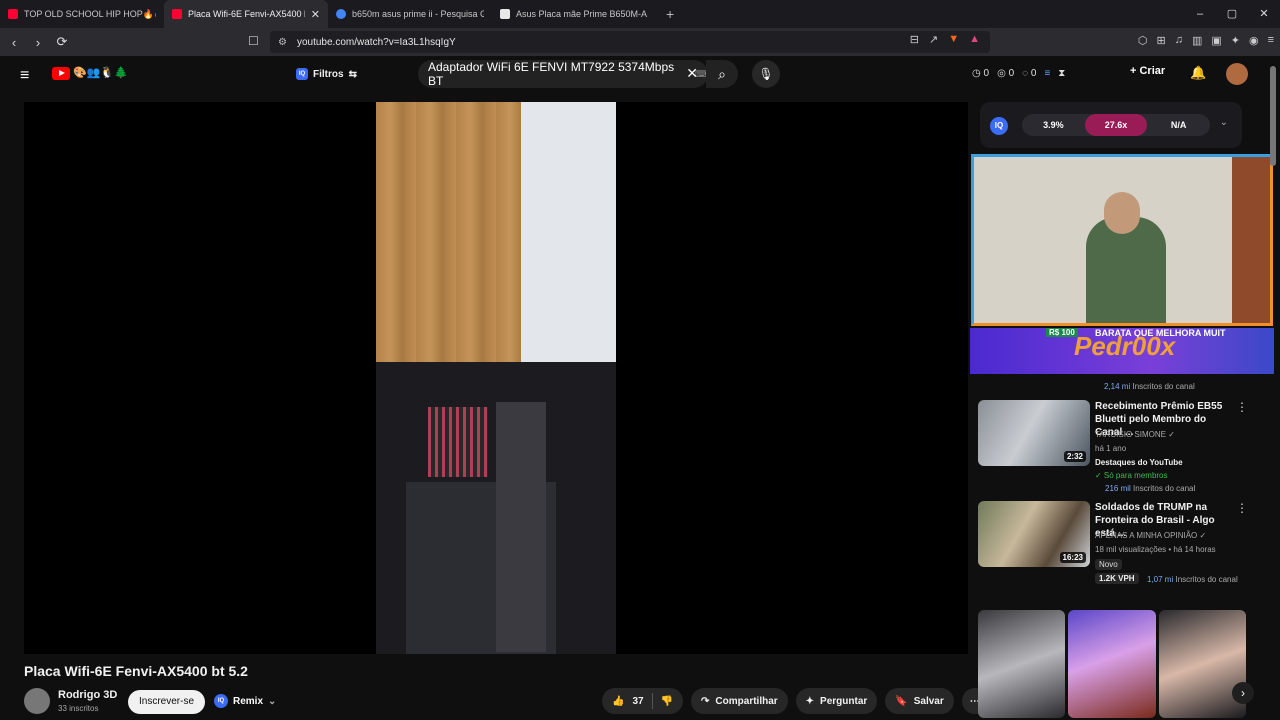  What do you see at coordinates (1029, 73) in the screenshot?
I see `counter-circle: ◌ 0` at bounding box center [1029, 73].